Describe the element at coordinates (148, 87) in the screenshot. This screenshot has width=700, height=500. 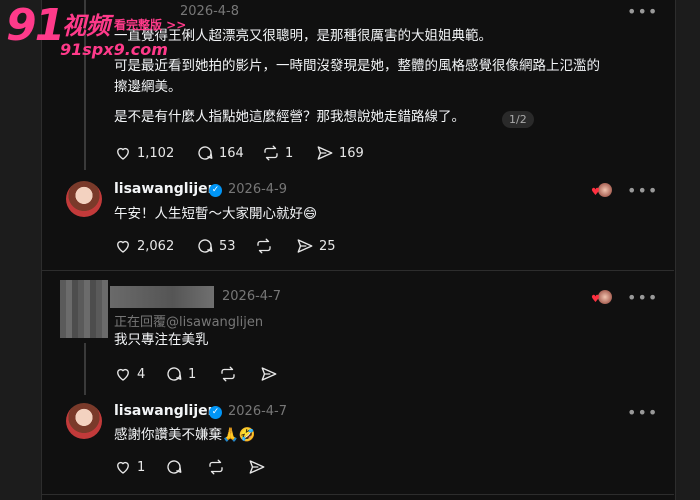
I see `post-paragraph: 擦邊網美。` at that location.